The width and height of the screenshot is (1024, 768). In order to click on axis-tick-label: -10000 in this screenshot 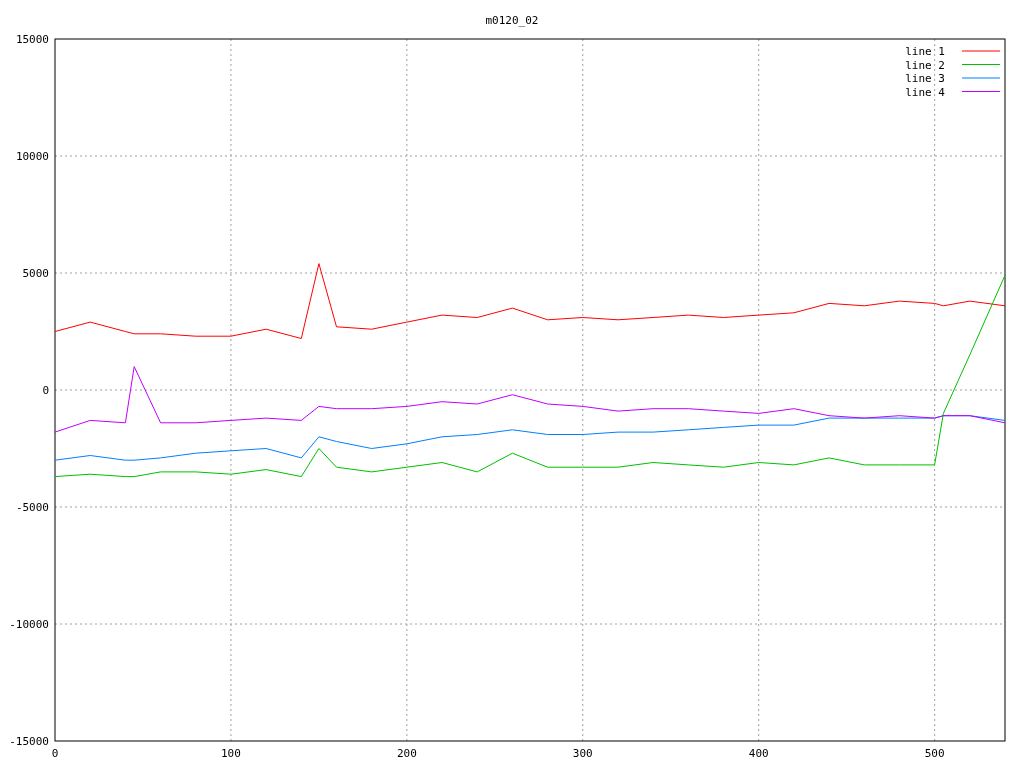, I will do `click(29, 624)`.